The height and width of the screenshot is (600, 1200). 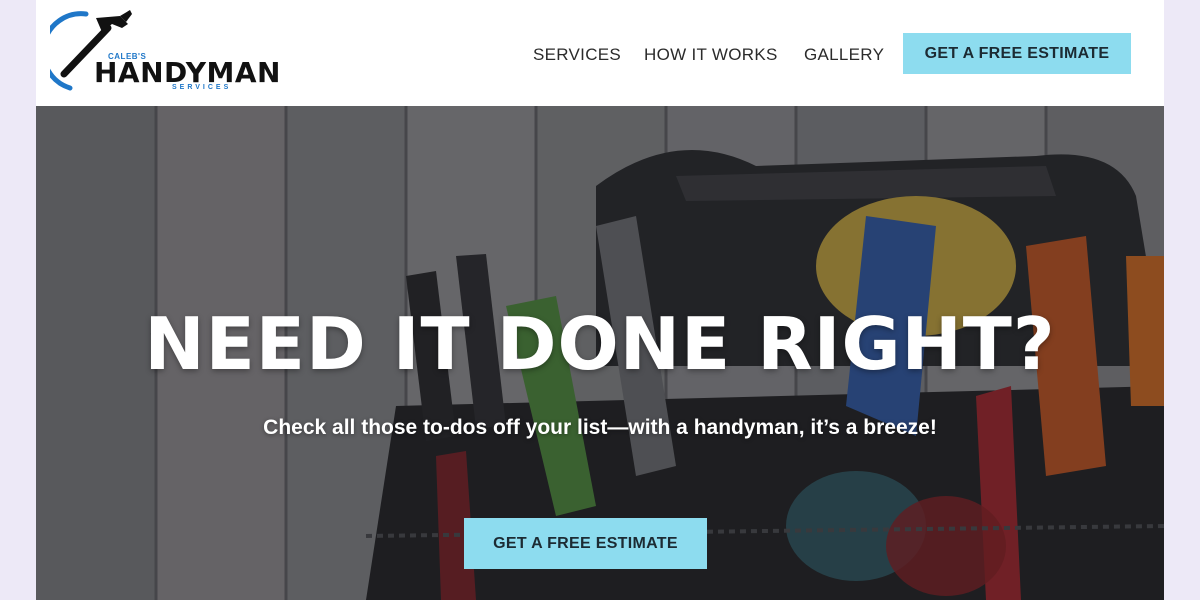 What do you see at coordinates (577, 55) in the screenshot?
I see `nav-link-services: SERVICES` at bounding box center [577, 55].